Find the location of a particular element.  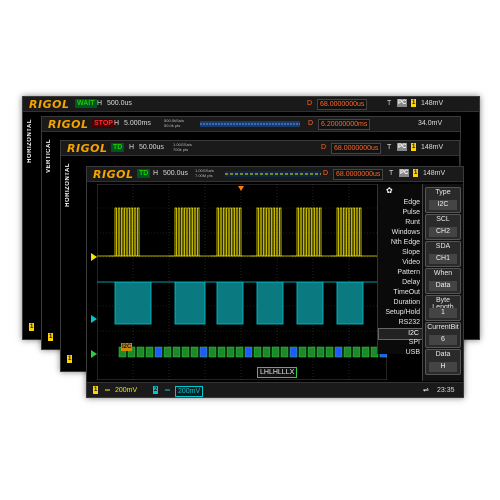

usb-icon: ⇌ is located at coordinates (426, 390).